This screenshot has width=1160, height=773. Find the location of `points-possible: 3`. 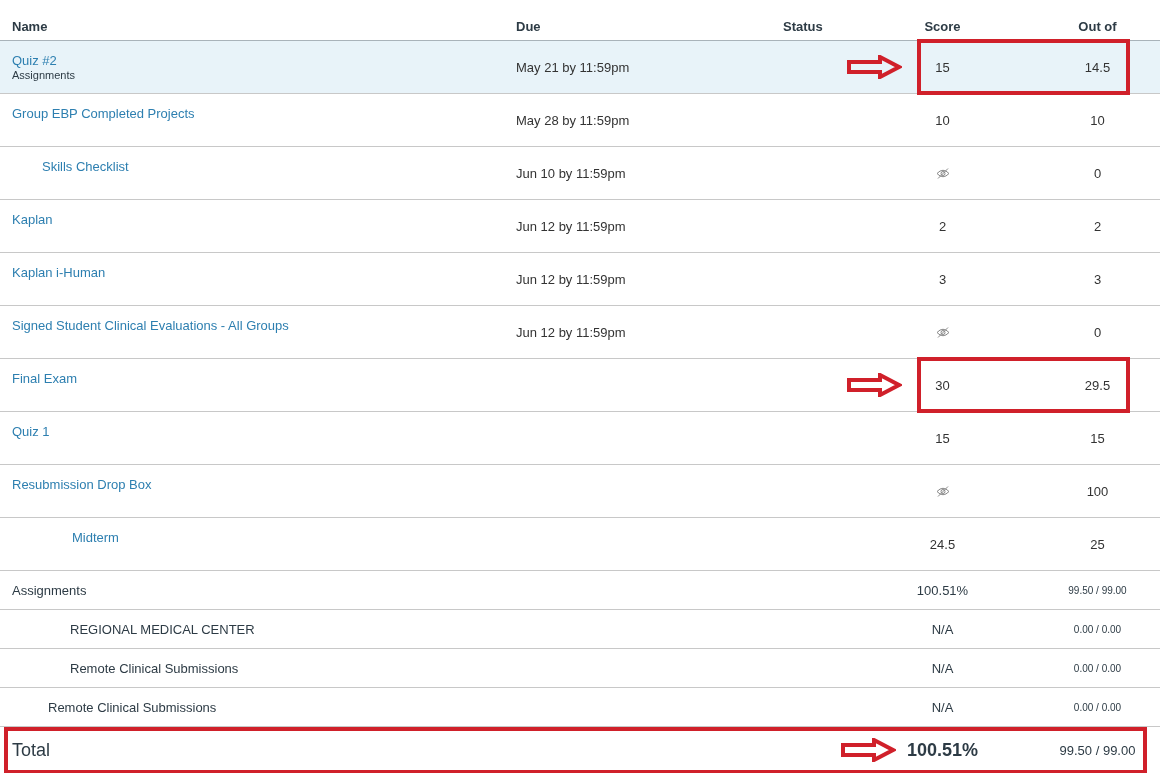

points-possible: 3 is located at coordinates (1097, 279).